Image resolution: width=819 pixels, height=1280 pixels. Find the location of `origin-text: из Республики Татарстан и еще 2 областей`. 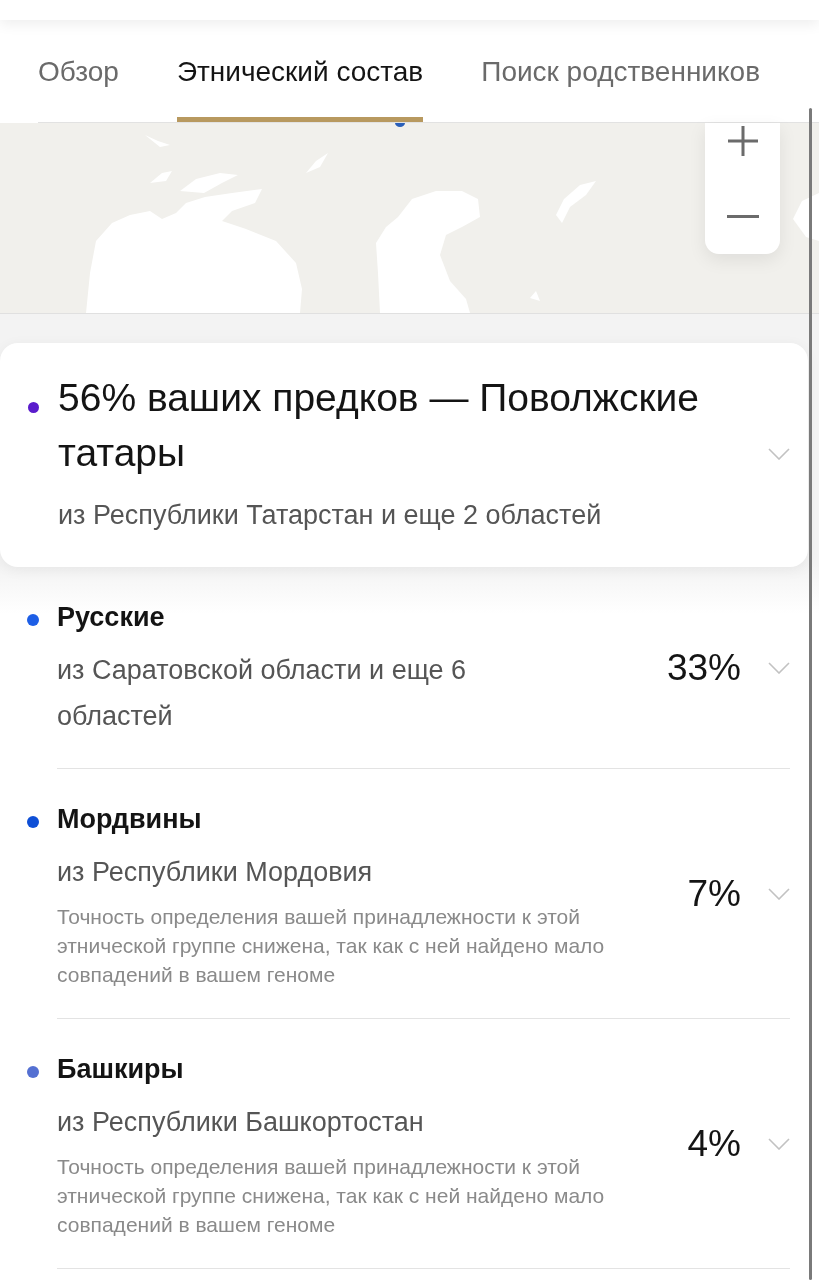

origin-text: из Республики Татарстан и еще 2 областей is located at coordinates (330, 515).